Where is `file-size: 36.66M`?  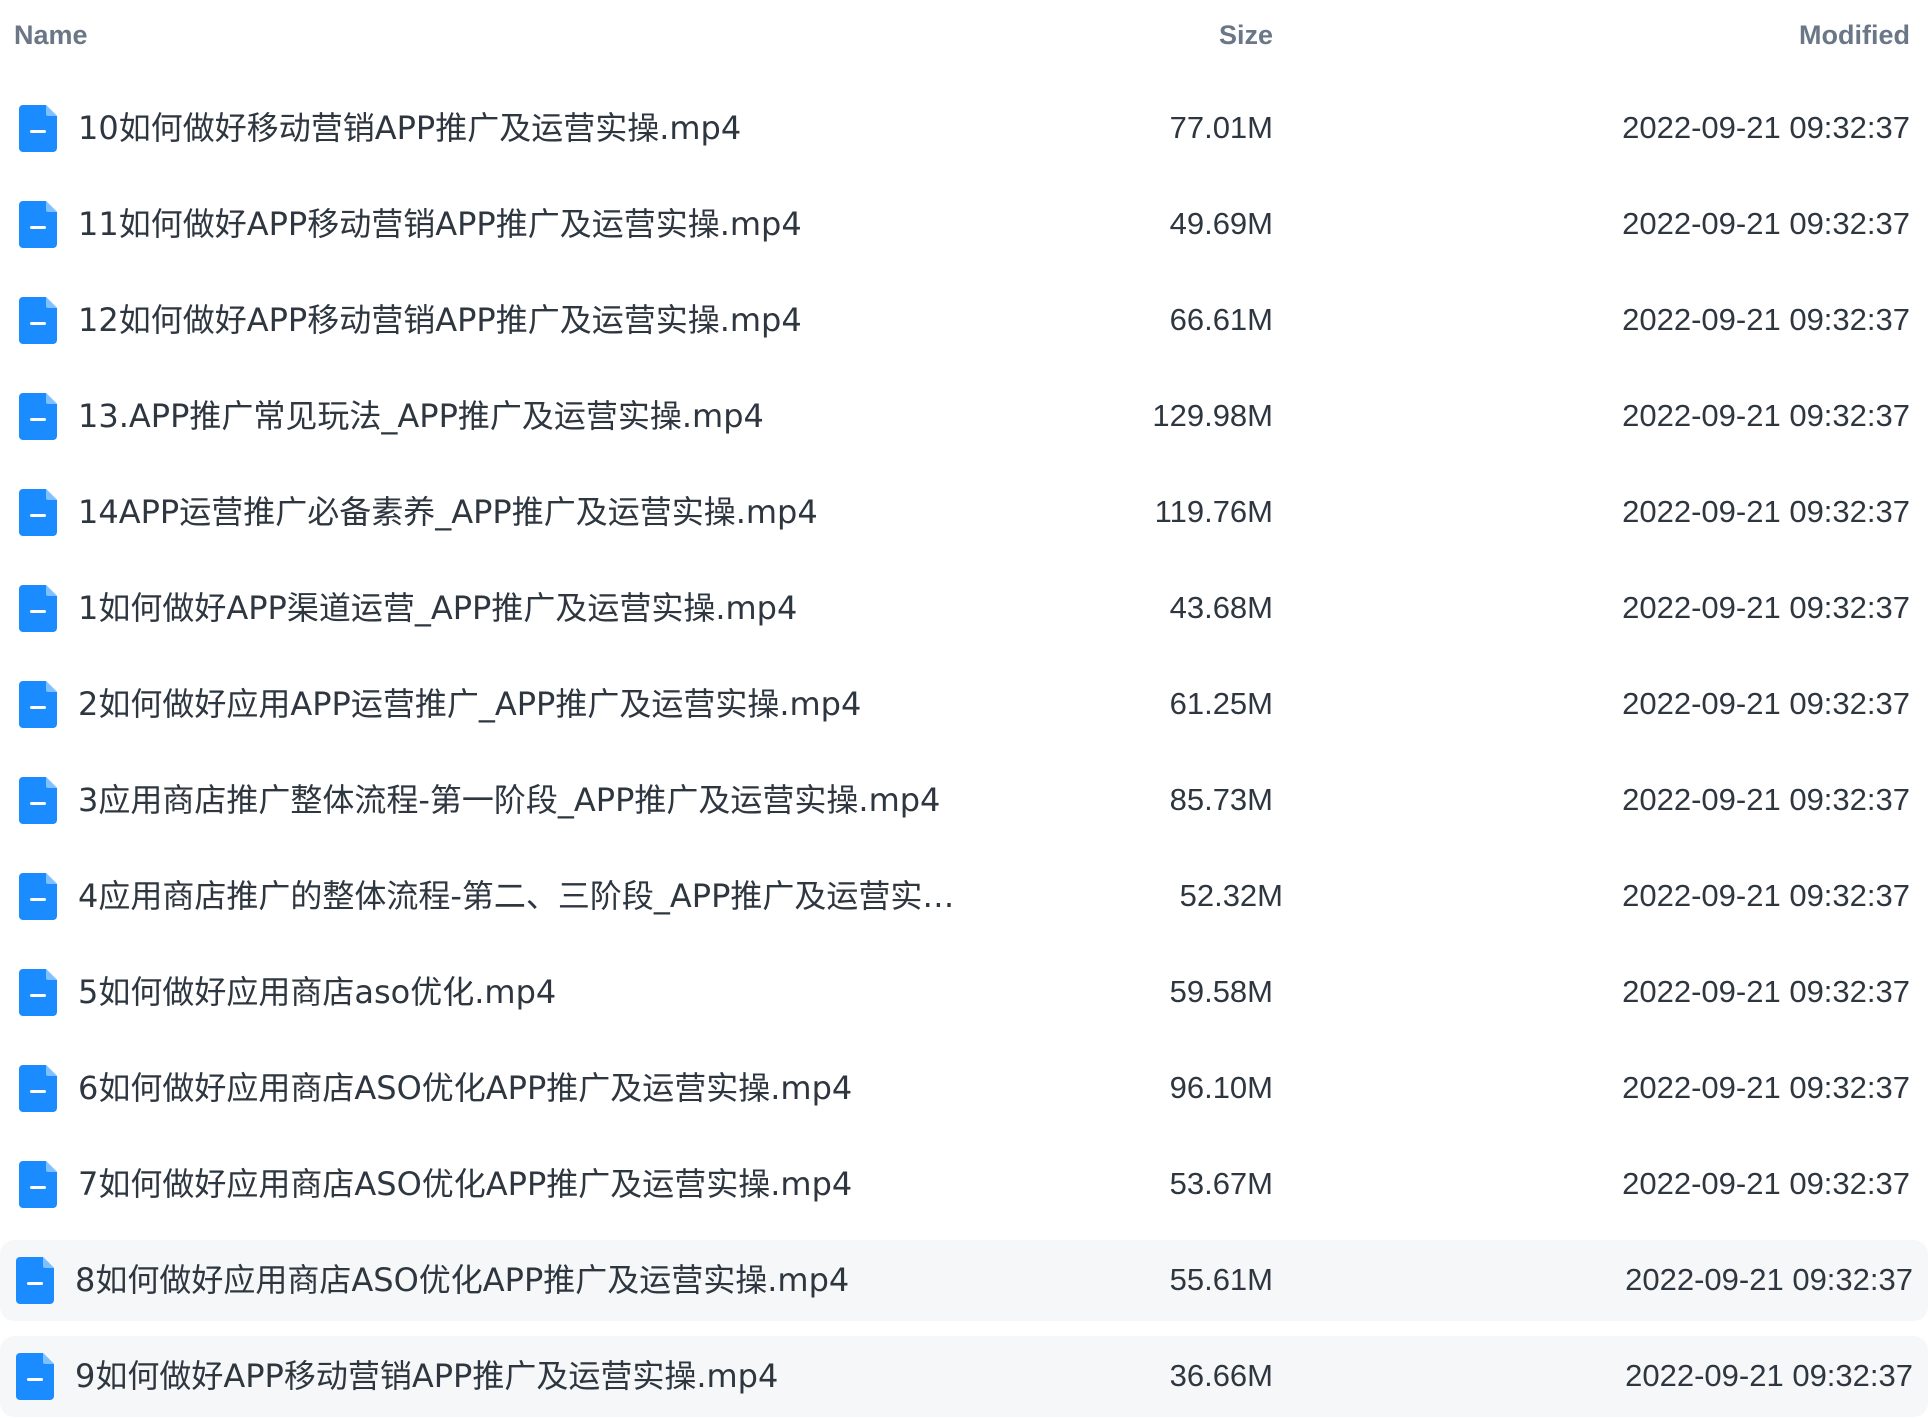
file-size: 36.66M is located at coordinates (1221, 1375).